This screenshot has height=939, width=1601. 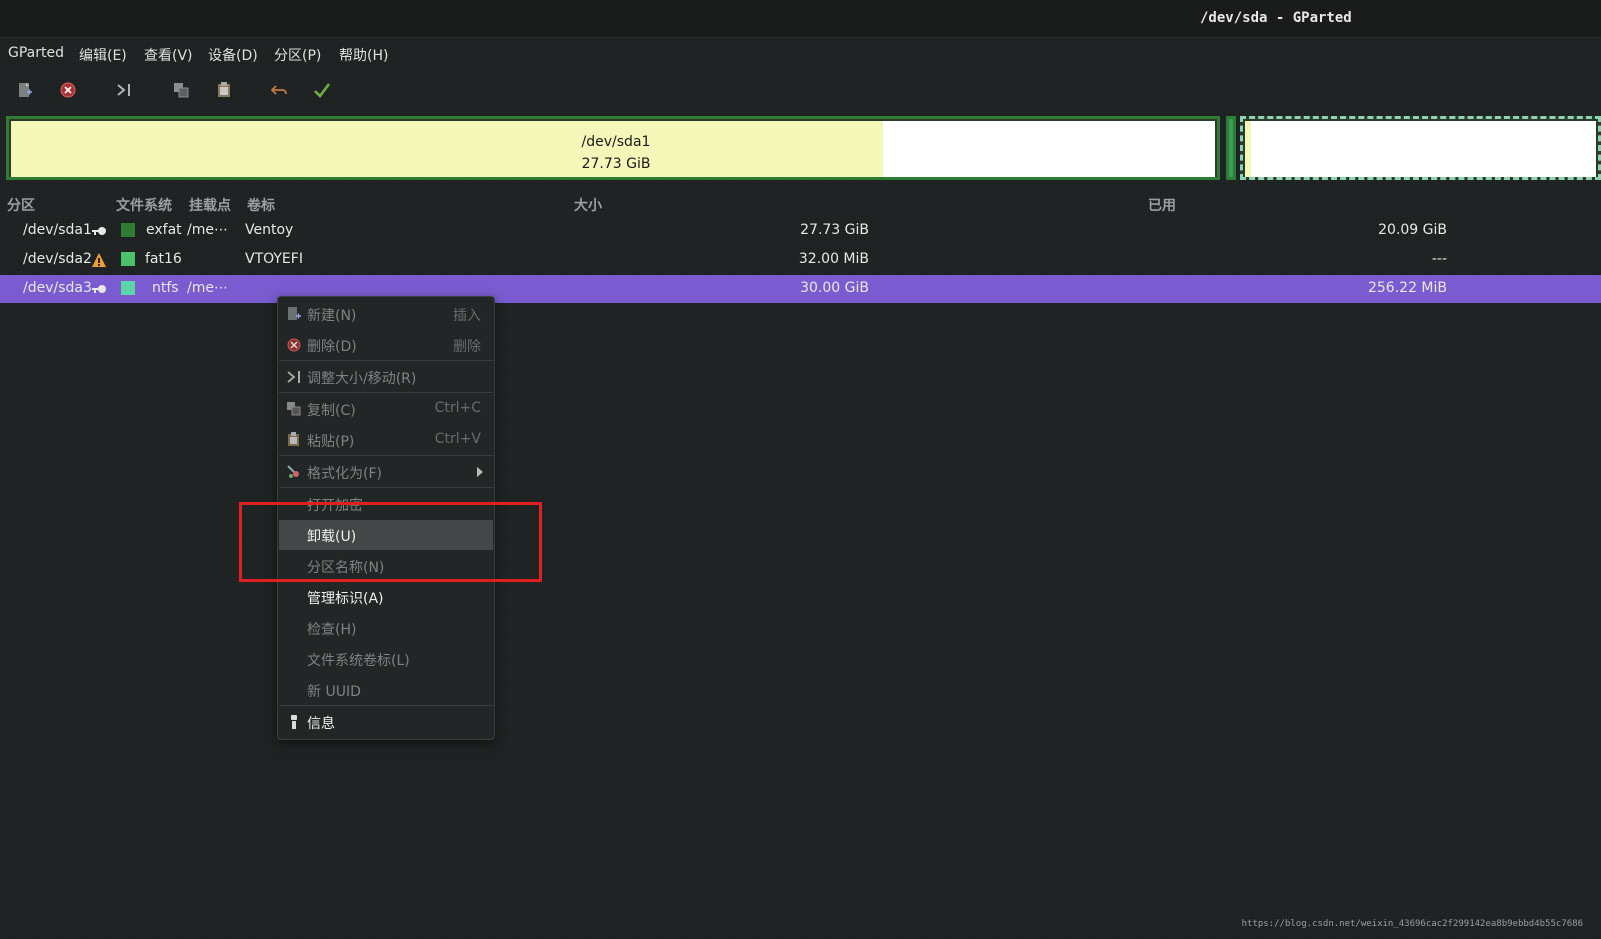 I want to click on paste-button, so click(x=224, y=90).